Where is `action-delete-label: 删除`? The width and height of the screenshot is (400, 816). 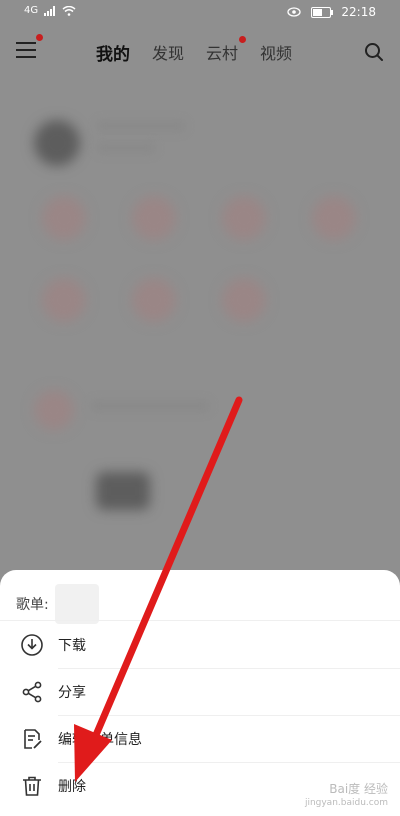 action-delete-label: 删除 is located at coordinates (72, 787).